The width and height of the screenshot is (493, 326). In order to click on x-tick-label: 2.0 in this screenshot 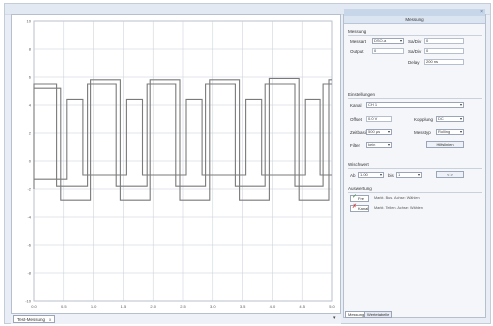, I will do `click(153, 306)`.